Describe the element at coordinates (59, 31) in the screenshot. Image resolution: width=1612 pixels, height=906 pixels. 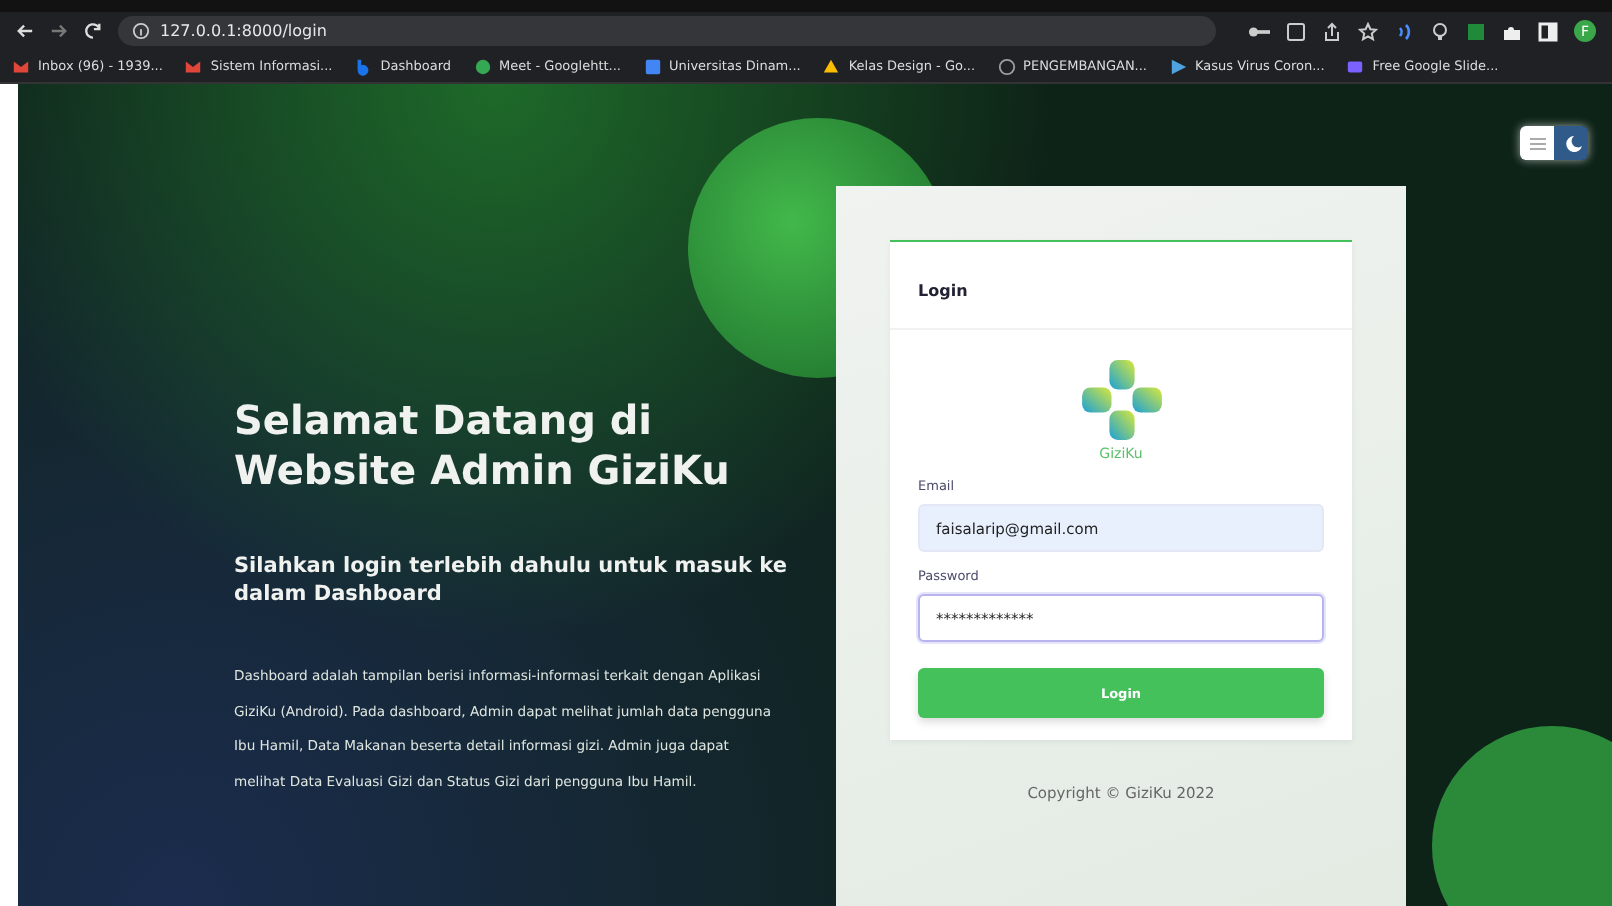
I see `forward-icon` at that location.